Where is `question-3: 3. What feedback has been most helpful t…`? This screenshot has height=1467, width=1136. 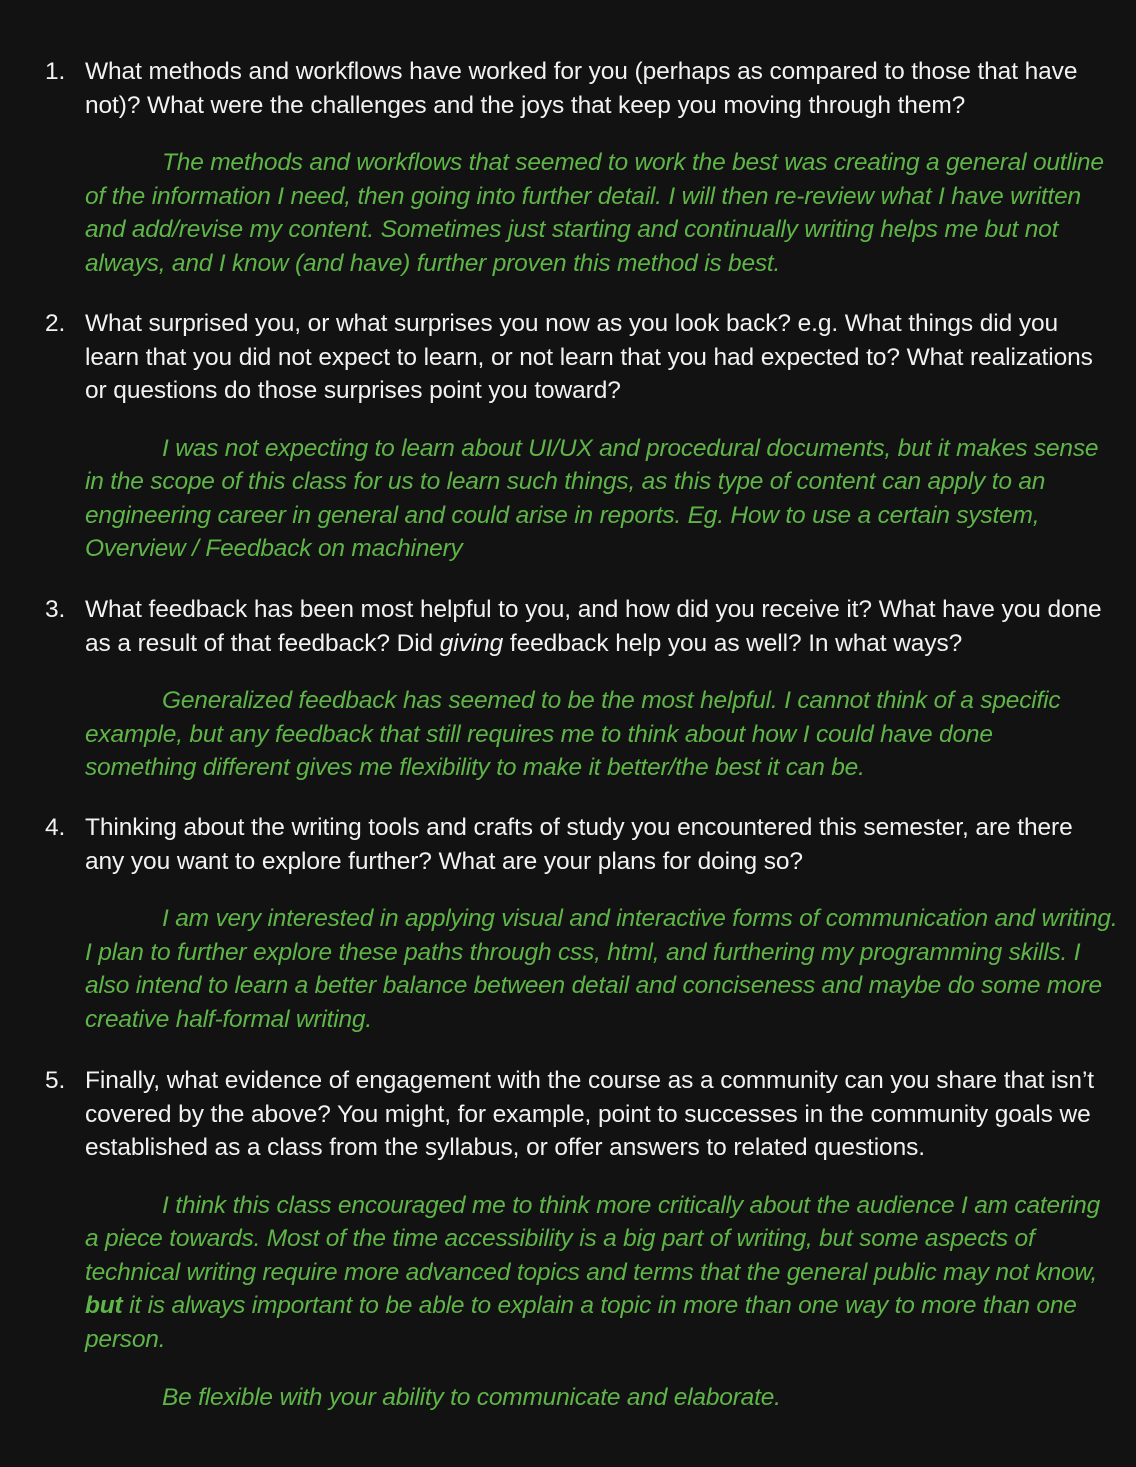
question-3: 3. What feedback has been most helpful t… is located at coordinates (577, 626).